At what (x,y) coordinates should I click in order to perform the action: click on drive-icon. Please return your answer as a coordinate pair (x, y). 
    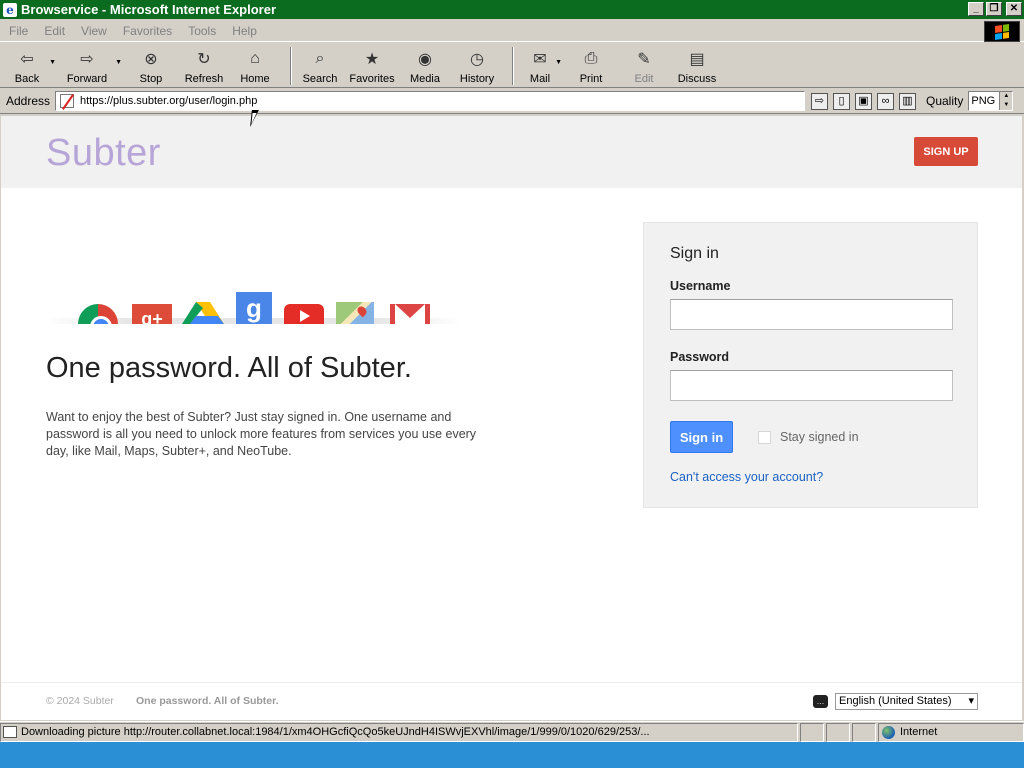
    Looking at the image, I should click on (203, 313).